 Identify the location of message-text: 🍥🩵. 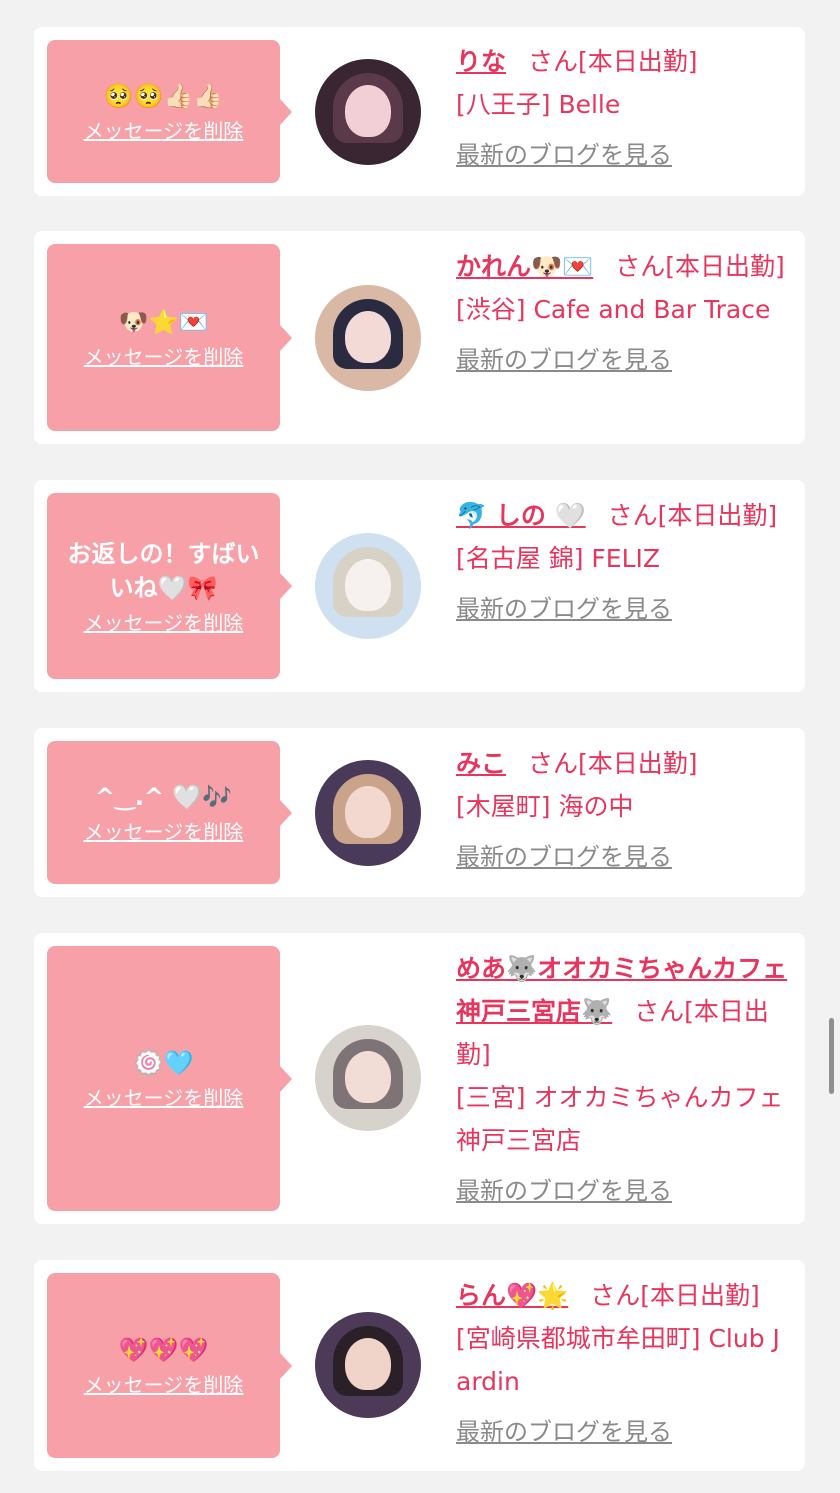
(163, 1063).